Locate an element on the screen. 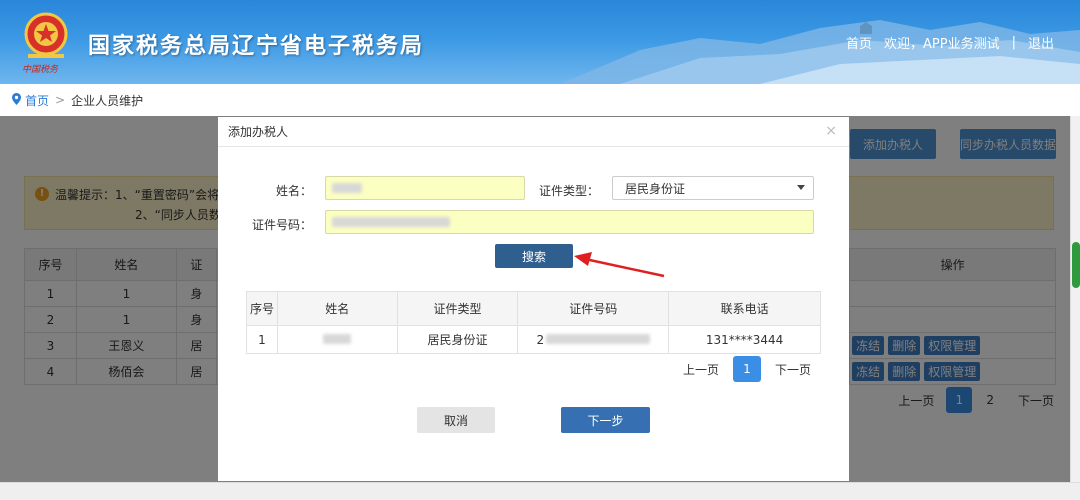  next-page: 下一页 is located at coordinates (793, 369).